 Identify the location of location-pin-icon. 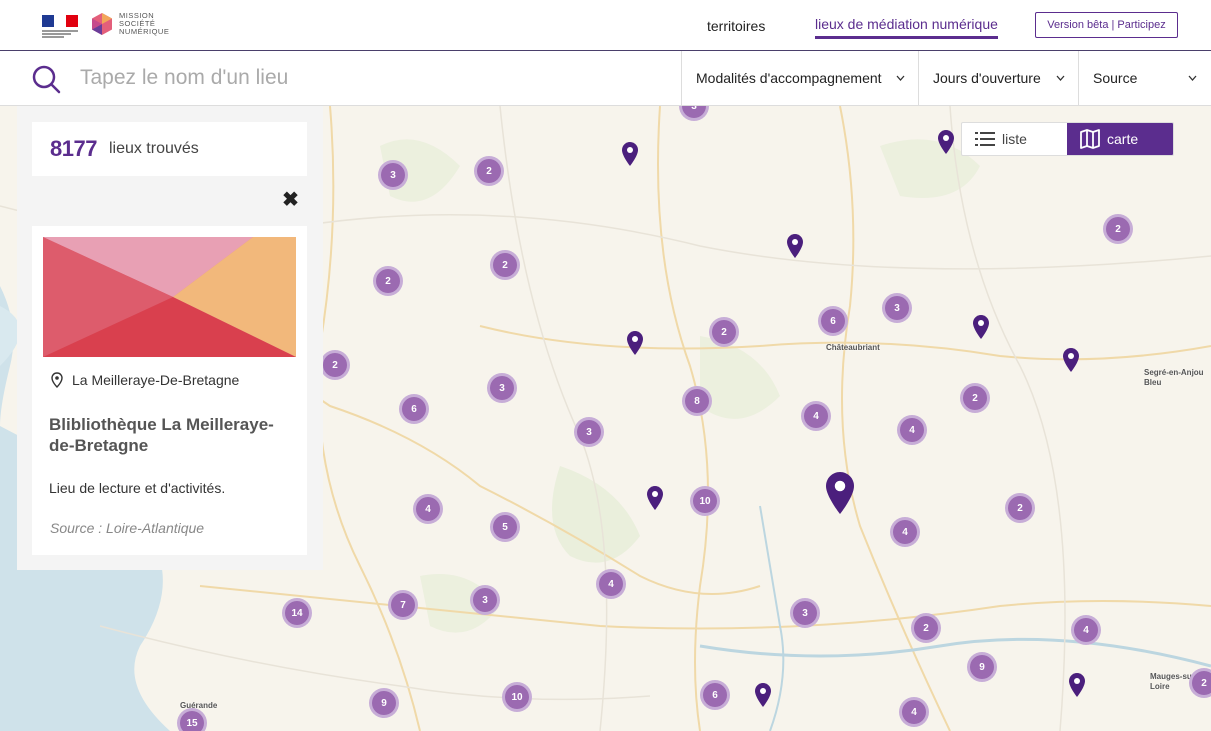
(57, 380).